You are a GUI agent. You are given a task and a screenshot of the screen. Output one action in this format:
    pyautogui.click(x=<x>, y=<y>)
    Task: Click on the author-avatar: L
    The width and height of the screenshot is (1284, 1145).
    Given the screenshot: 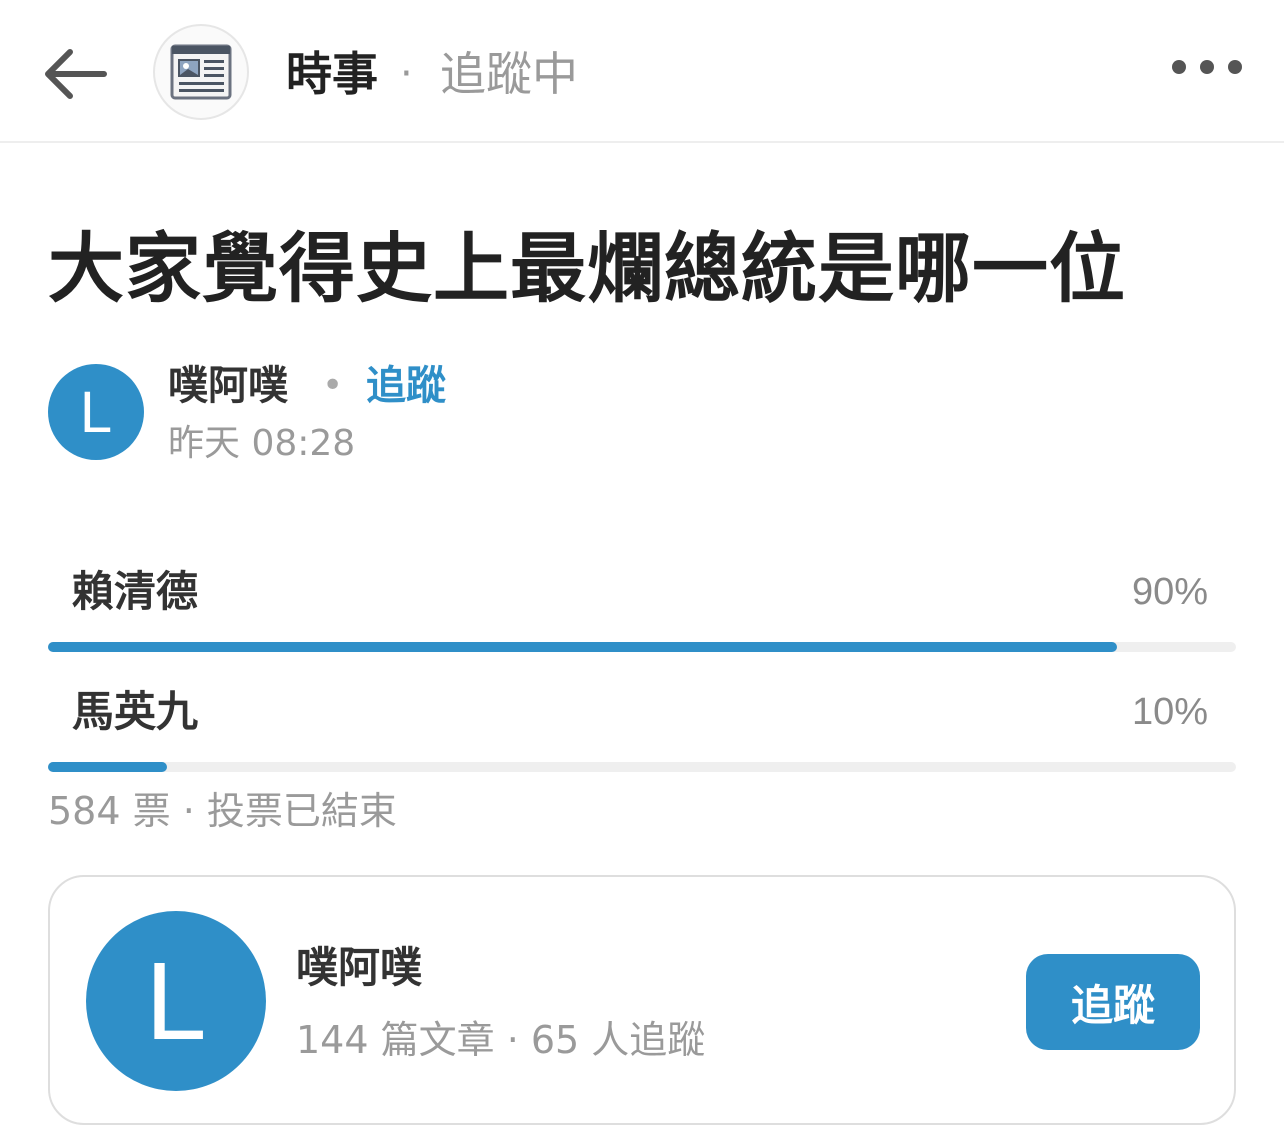 What is the action you would take?
    pyautogui.click(x=96, y=412)
    